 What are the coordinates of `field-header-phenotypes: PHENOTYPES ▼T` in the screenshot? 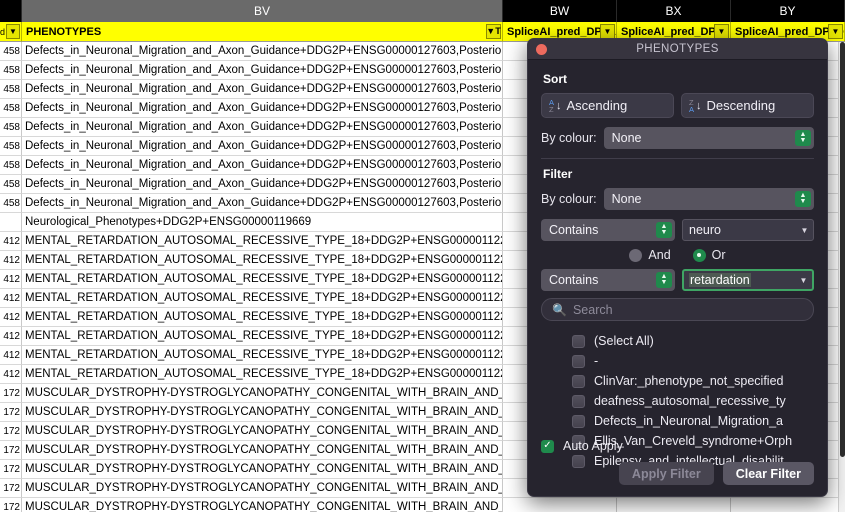 It's located at (262, 32).